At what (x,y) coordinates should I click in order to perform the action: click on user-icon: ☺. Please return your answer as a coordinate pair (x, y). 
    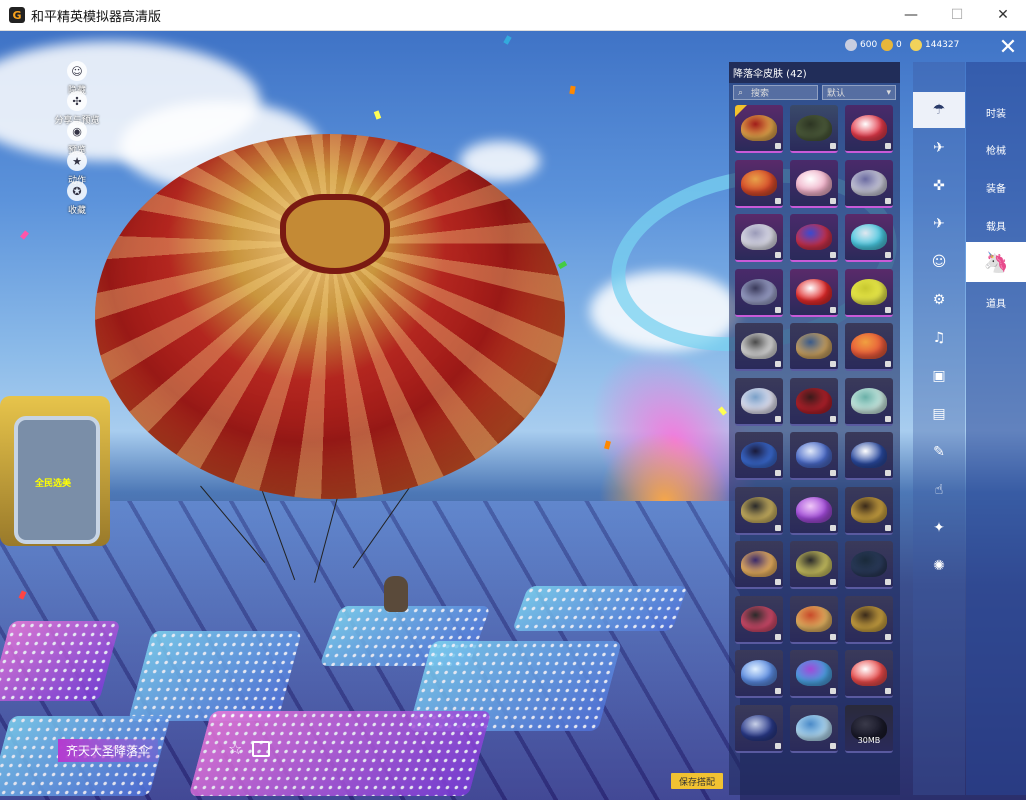
    Looking at the image, I should click on (77, 71).